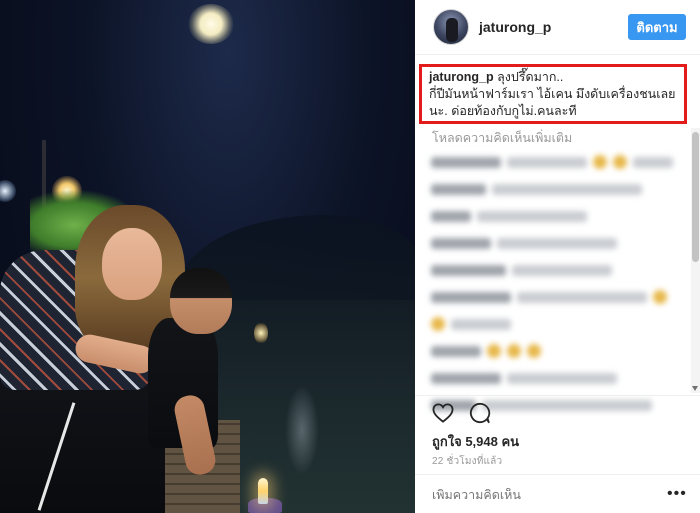 The image size is (700, 513). I want to click on post-timestamp: 22 ชั่วโมงที่แล้ว, so click(467, 461).